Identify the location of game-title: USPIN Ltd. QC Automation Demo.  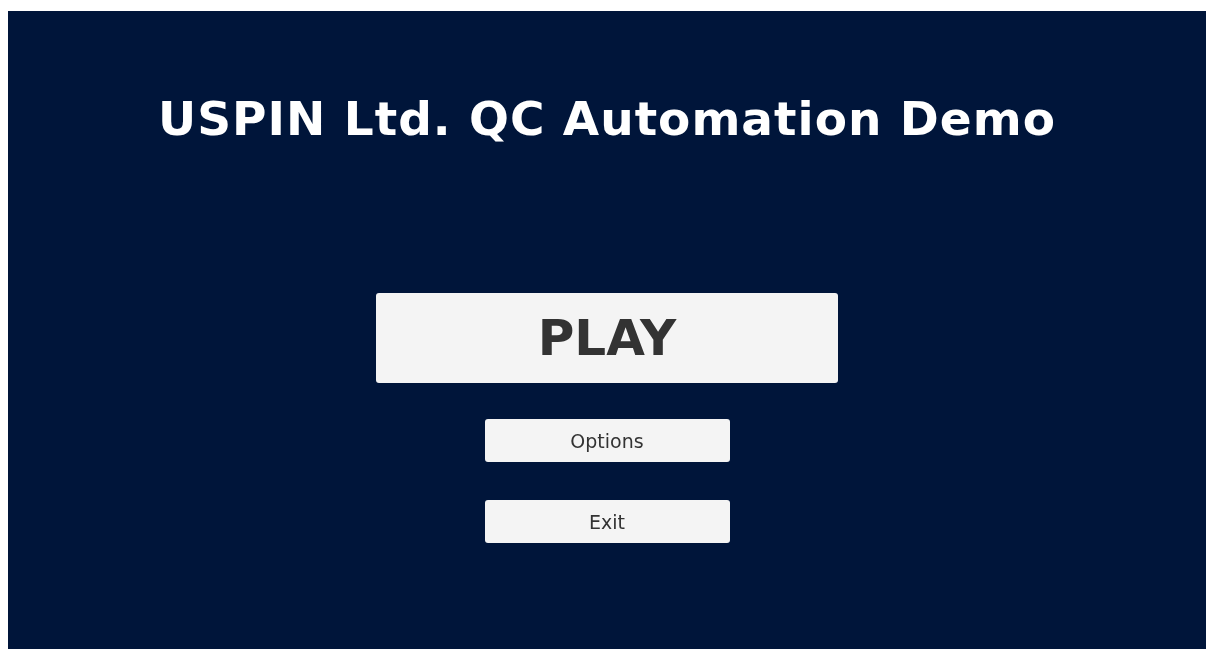
(607, 119).